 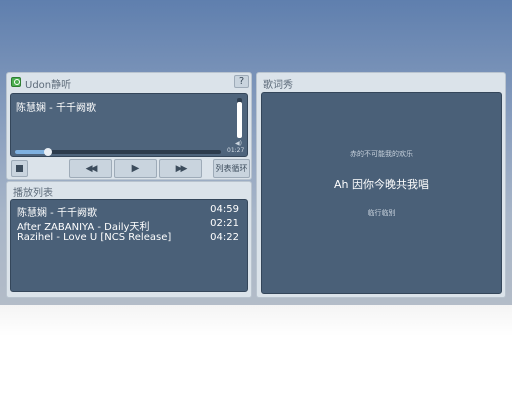 I want to click on speaker-icon: ◀), so click(x=238, y=143).